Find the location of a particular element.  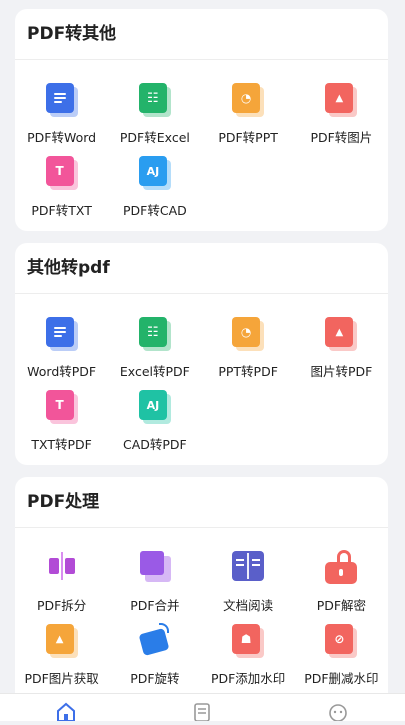

tool-label: CAD转PDF is located at coordinates (154, 444).